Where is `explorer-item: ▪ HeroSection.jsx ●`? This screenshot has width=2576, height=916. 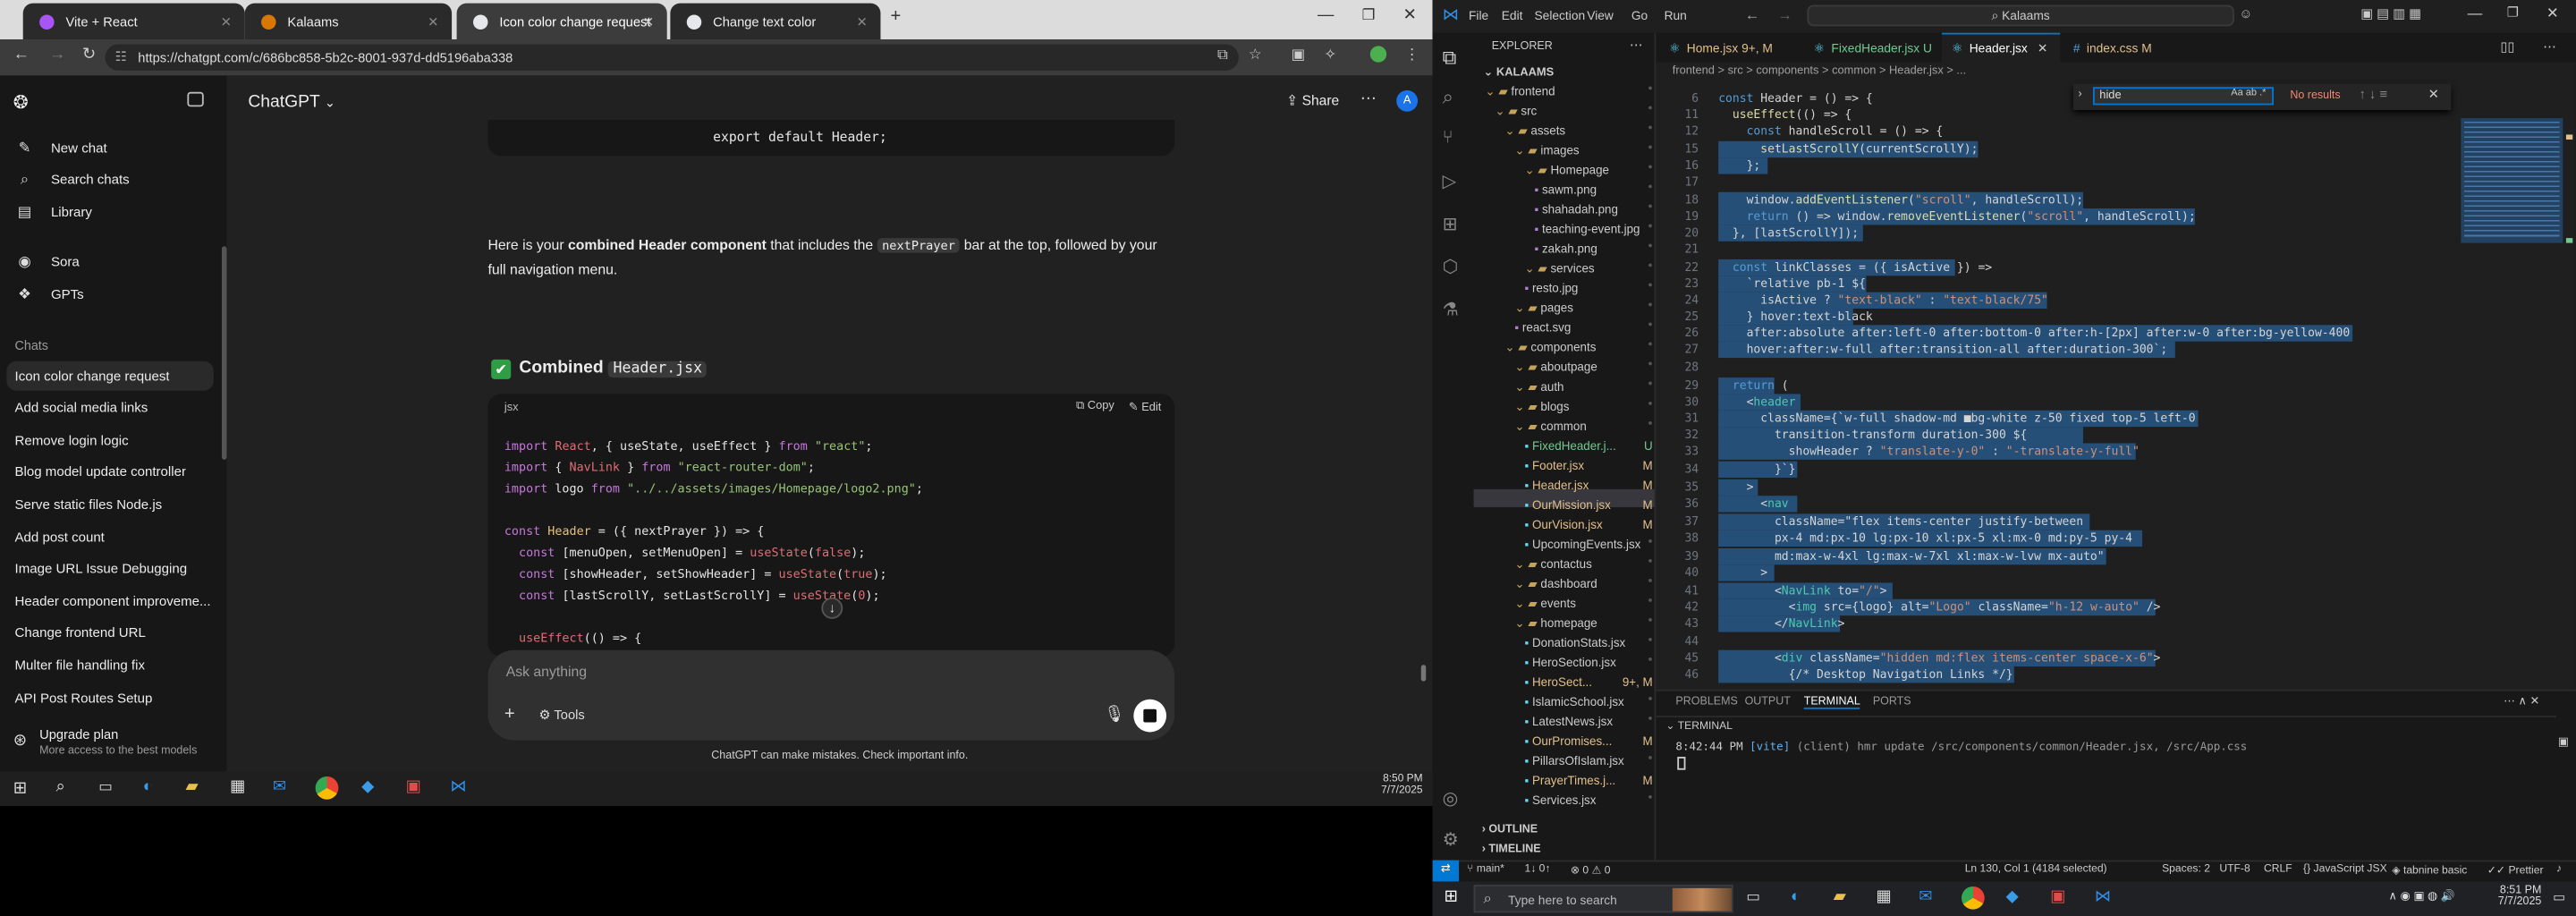
explorer-item: ▪ HeroSection.jsx ● is located at coordinates (1588, 662).